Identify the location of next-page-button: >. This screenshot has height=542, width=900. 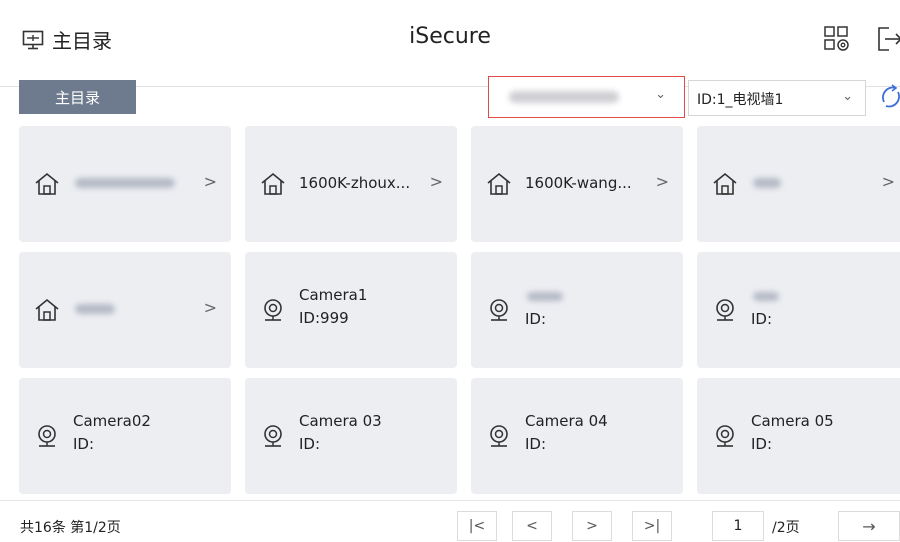
(592, 526).